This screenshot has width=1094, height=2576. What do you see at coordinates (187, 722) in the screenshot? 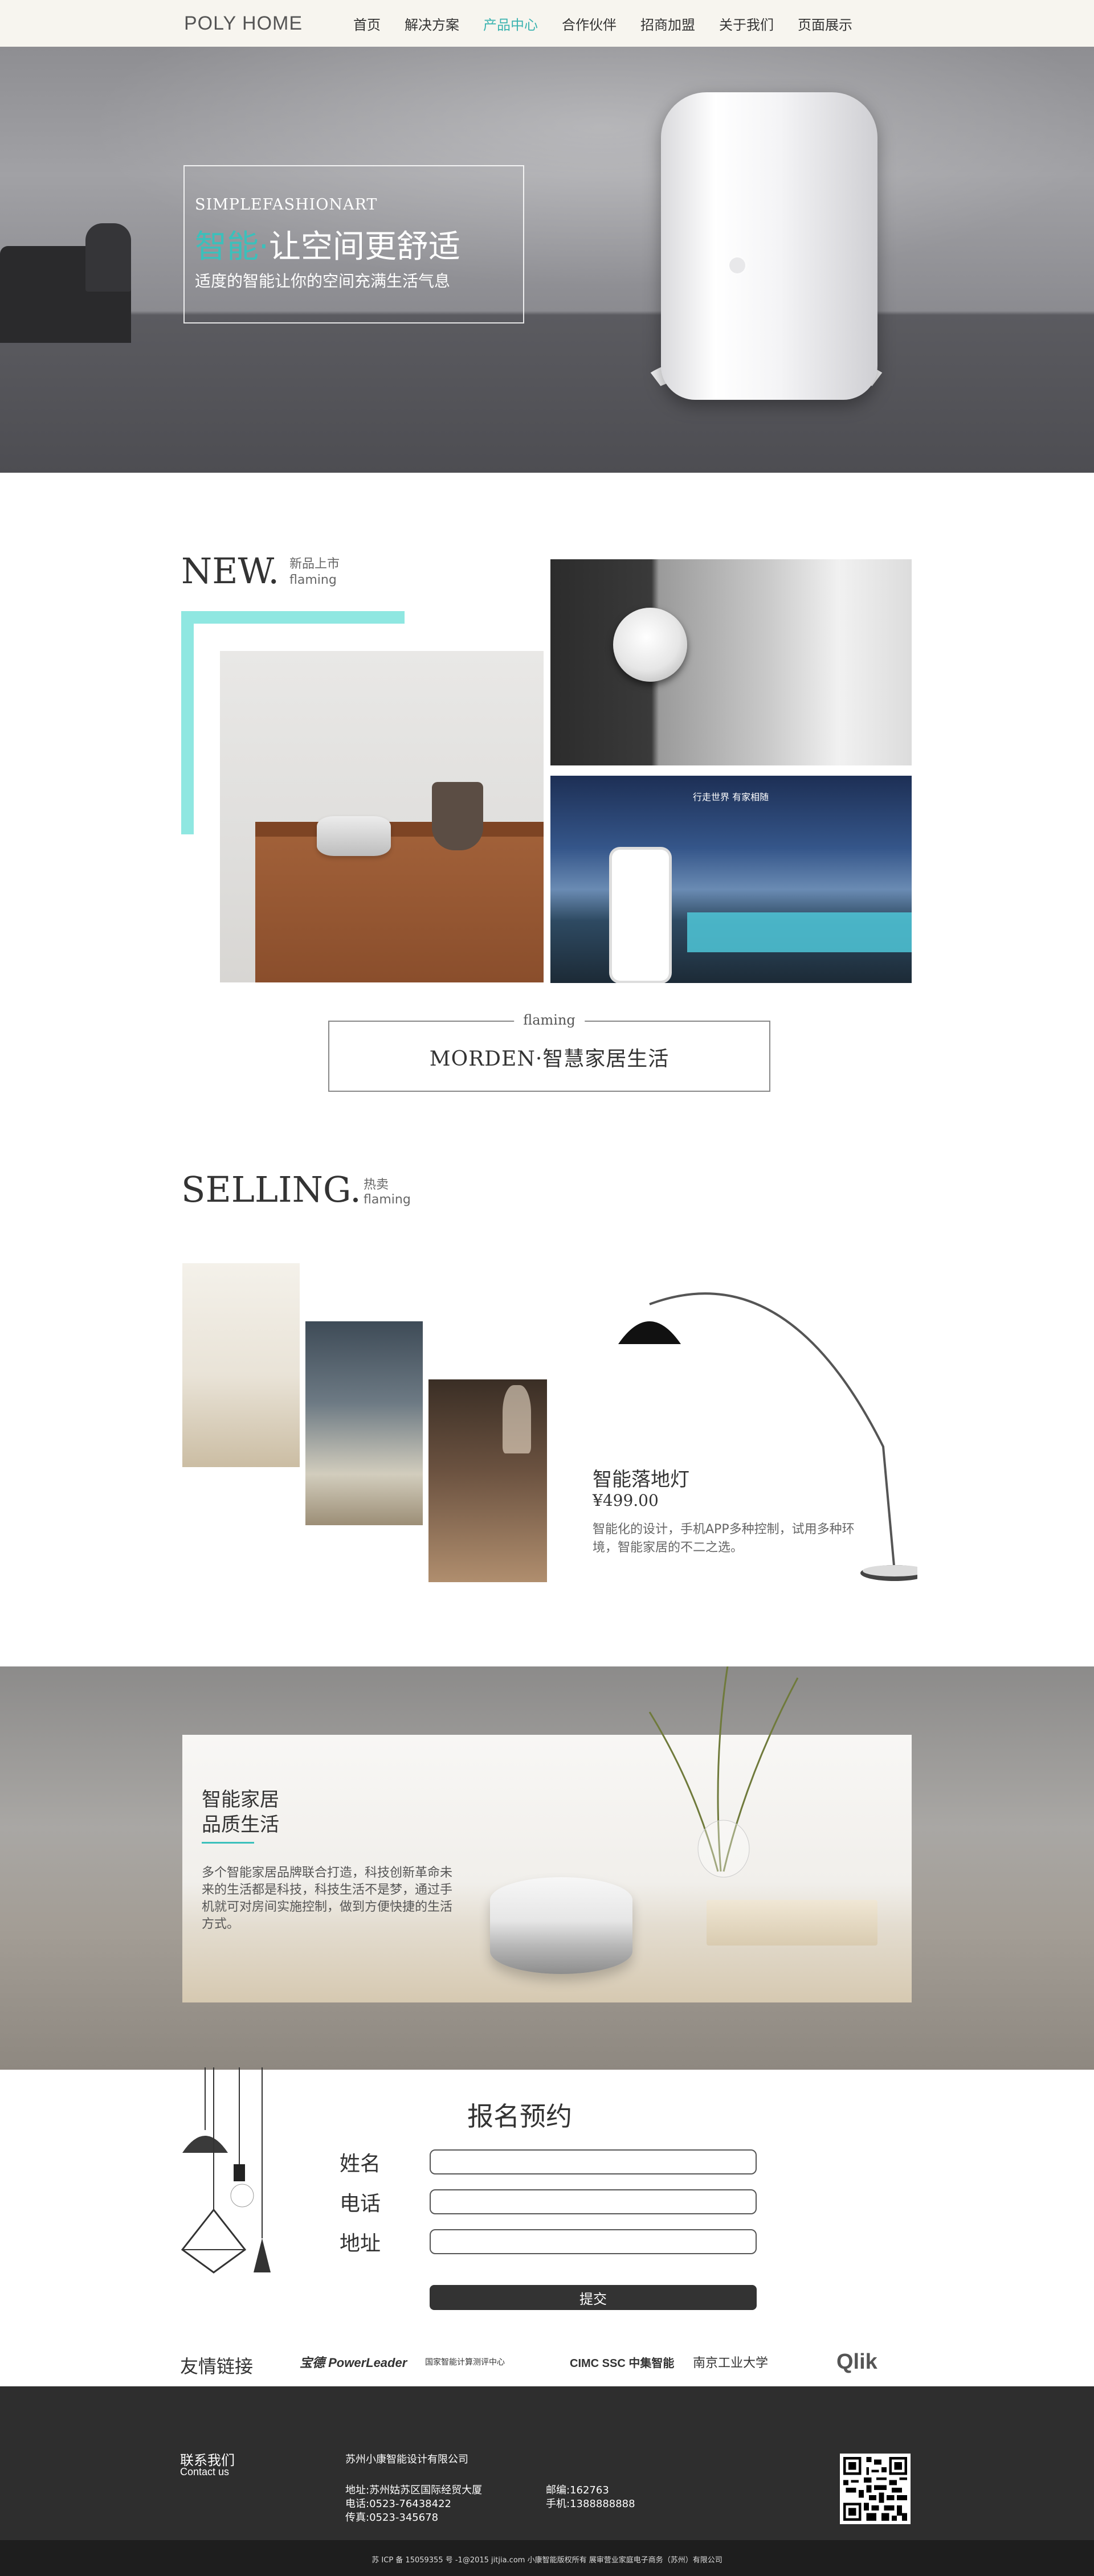
I see `decor-cyan-bar-vertical` at bounding box center [187, 722].